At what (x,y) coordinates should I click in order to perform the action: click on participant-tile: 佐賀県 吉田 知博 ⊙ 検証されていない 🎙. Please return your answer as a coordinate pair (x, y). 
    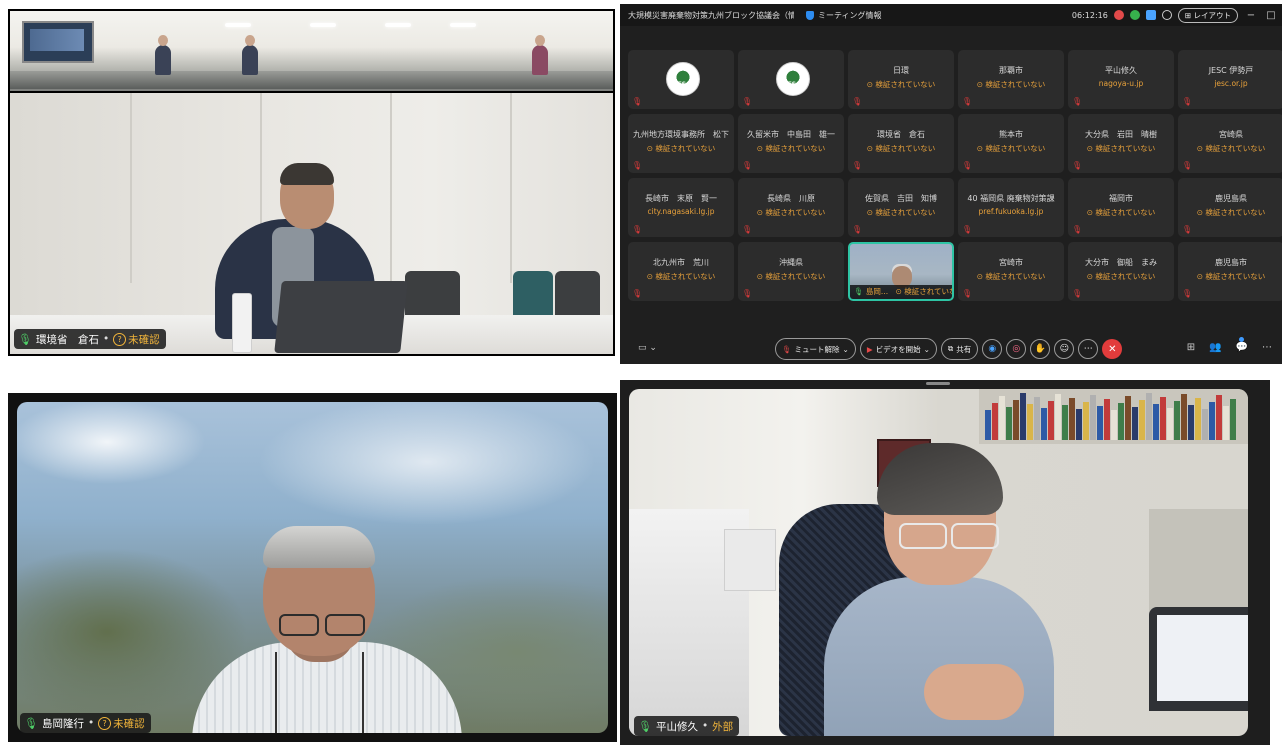
    Looking at the image, I should click on (901, 207).